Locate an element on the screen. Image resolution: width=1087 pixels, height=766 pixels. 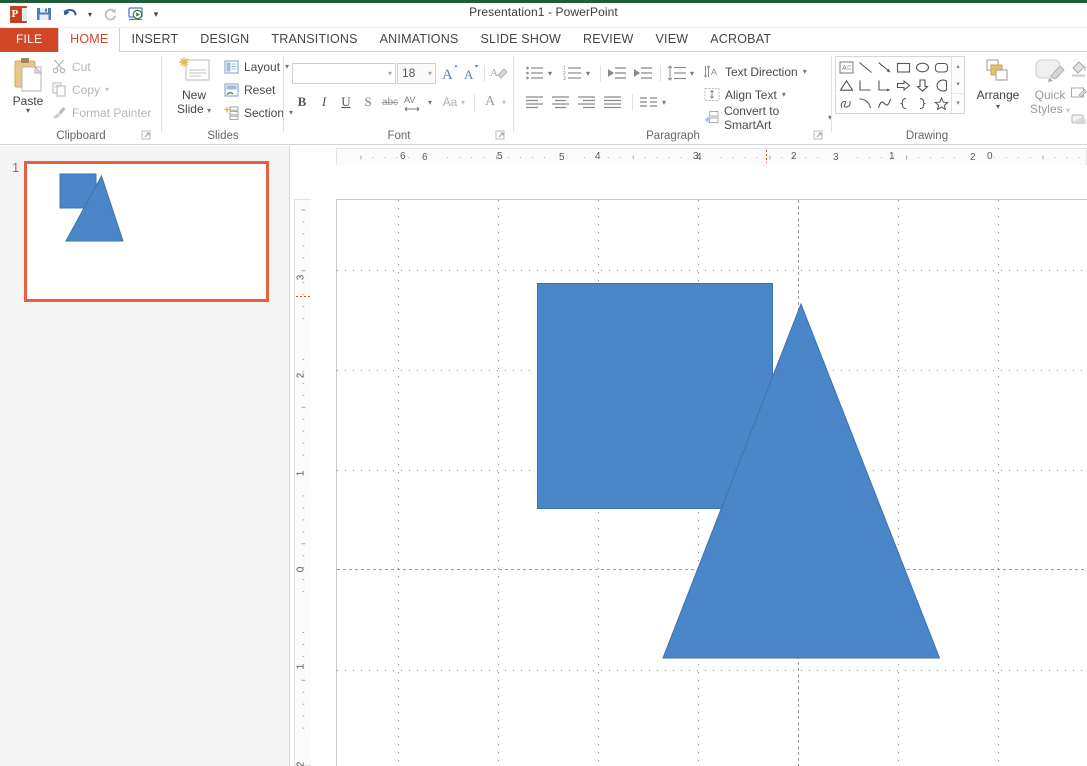
tab-insert: INSERT is located at coordinates (154, 40).